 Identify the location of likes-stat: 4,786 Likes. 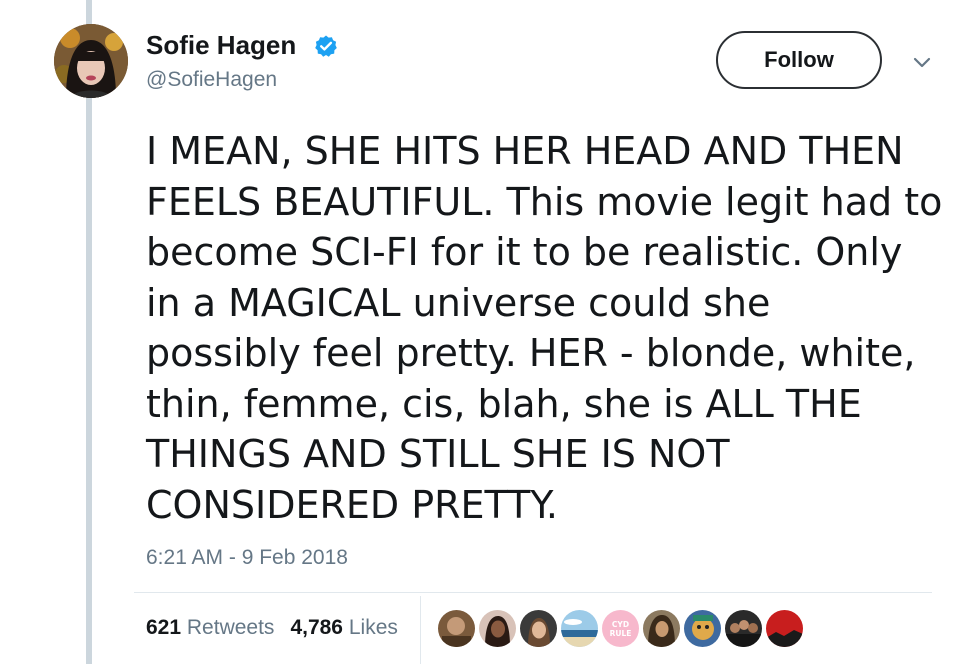
(343, 628).